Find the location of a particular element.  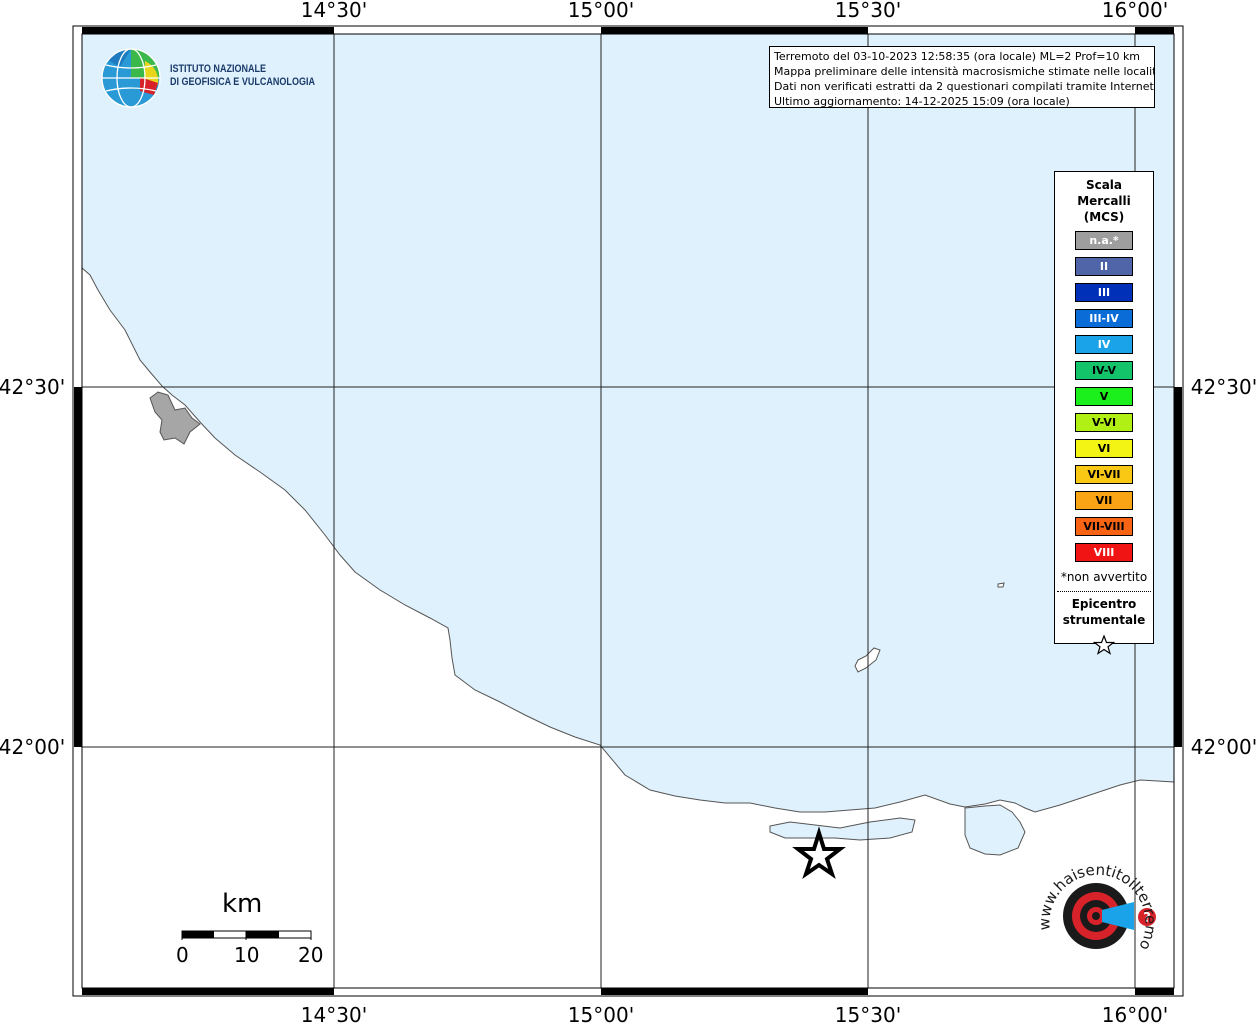

haisentito-logo: ? www.haisentitoilterremoto.it is located at coordinates (1098, 905).